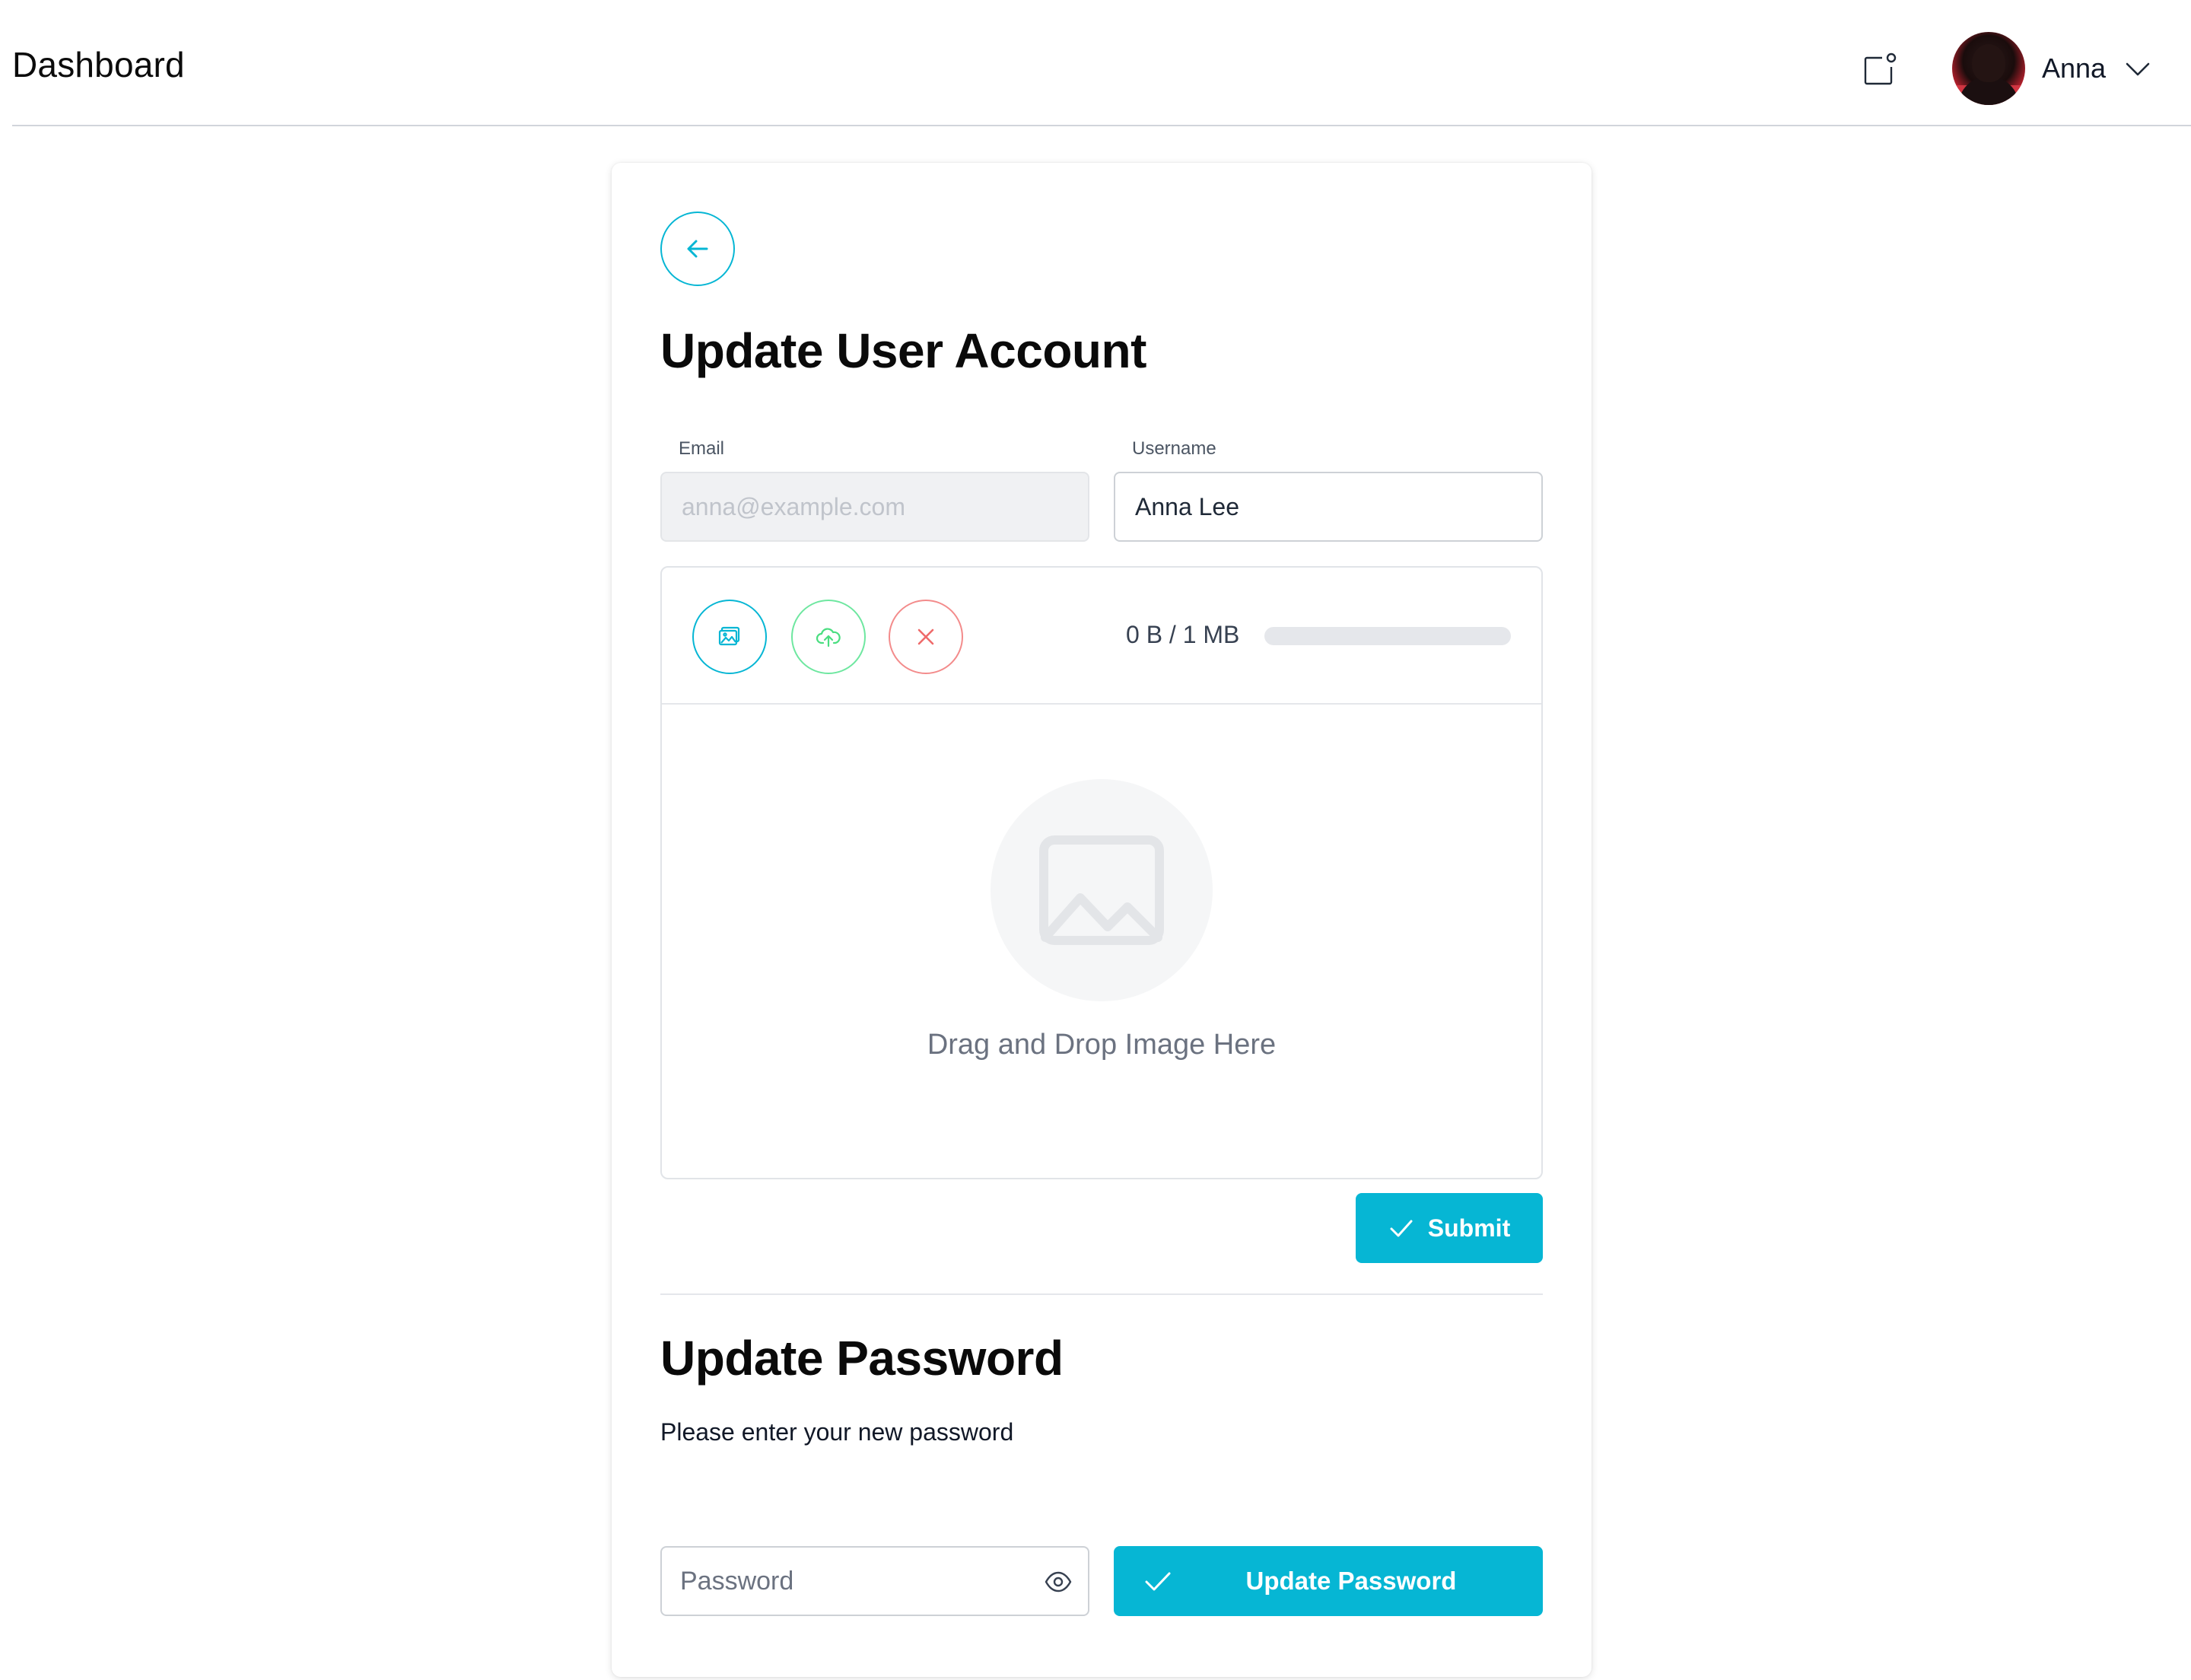  I want to click on user-menu: Anna, so click(2051, 68).